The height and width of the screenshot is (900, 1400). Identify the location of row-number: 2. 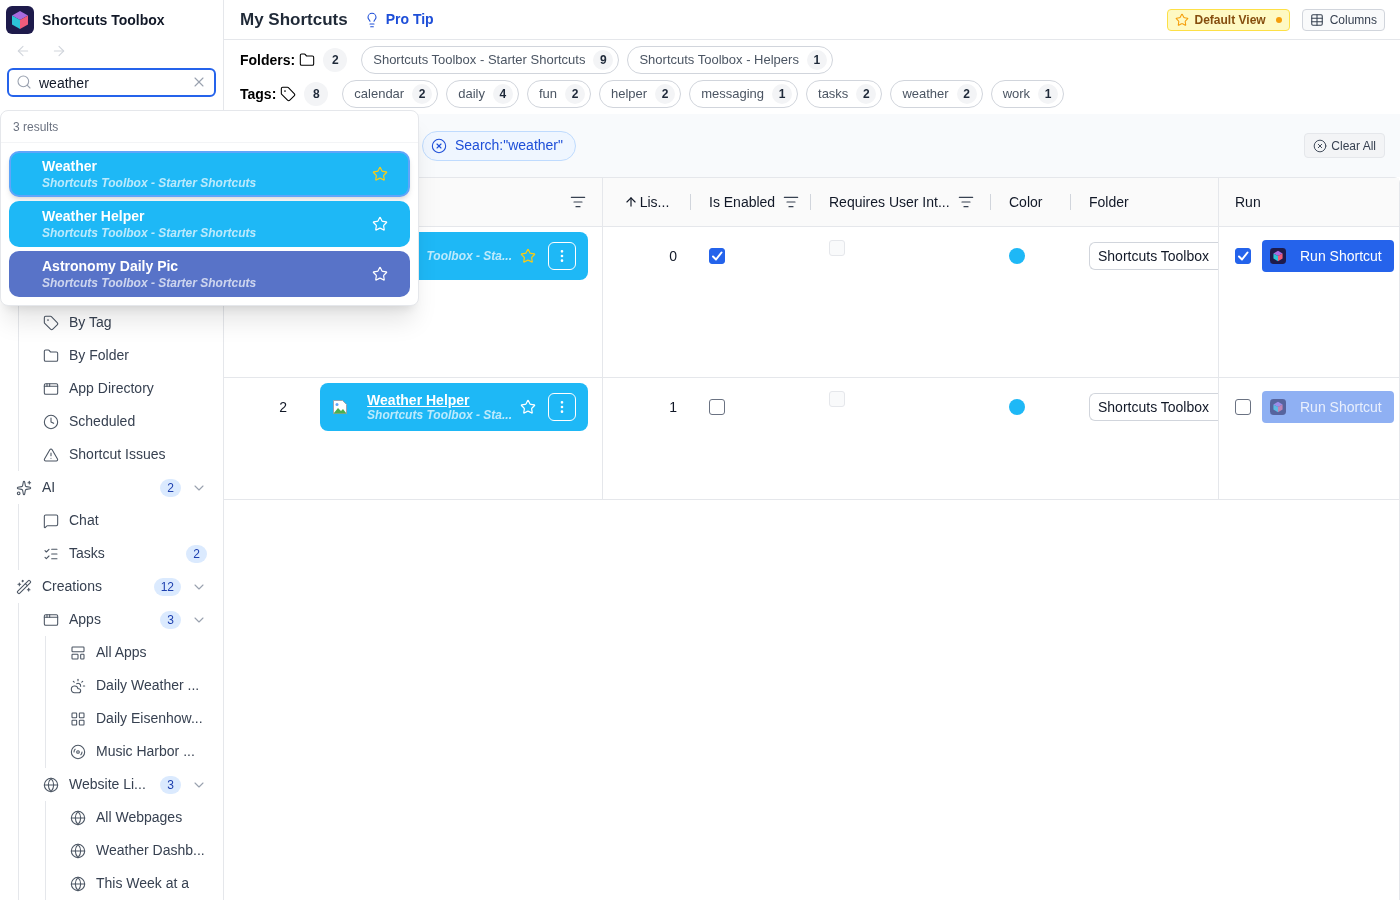
(283, 407).